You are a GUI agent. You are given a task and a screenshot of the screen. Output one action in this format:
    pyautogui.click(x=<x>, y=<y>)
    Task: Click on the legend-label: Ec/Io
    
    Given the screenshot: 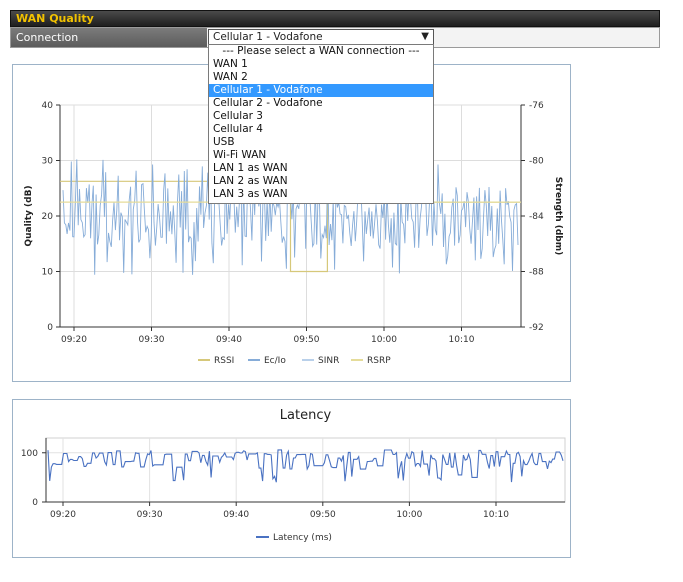 What is the action you would take?
    pyautogui.click(x=275, y=361)
    